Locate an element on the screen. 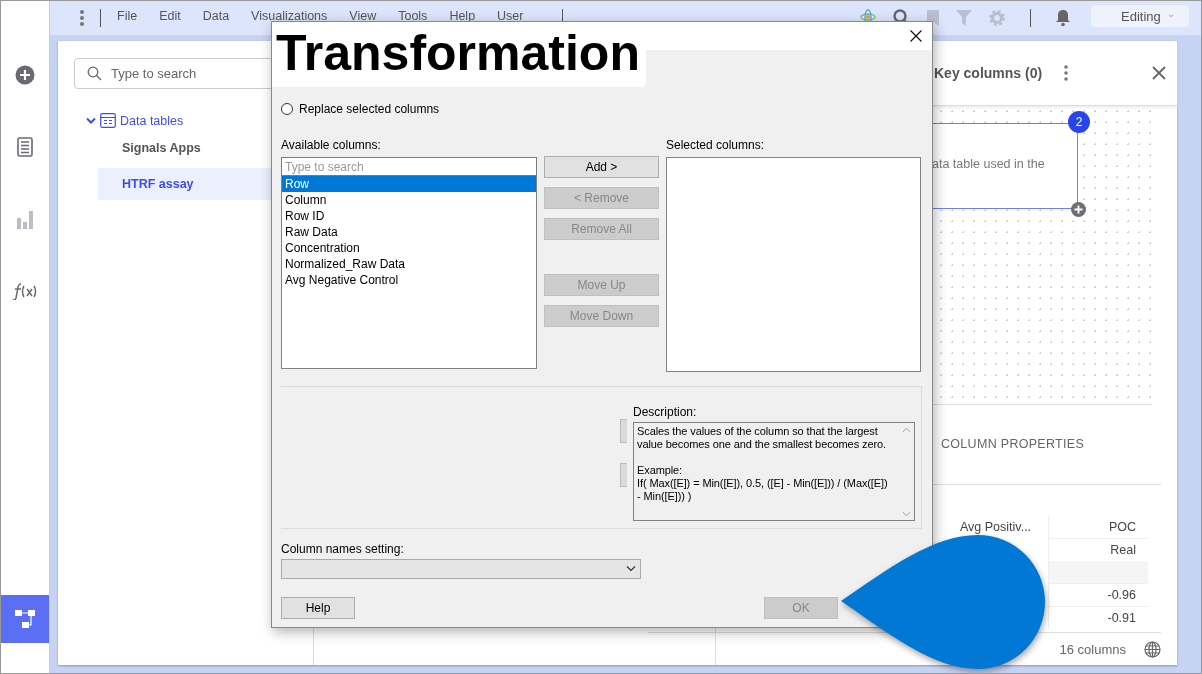 The width and height of the screenshot is (1202, 674). count-badge: 2 is located at coordinates (1079, 122).